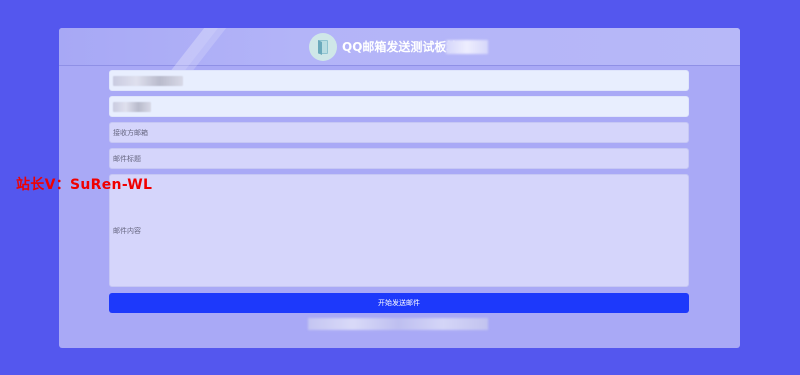  What do you see at coordinates (127, 158) in the screenshot?
I see `subject-placeholder: 邮件标题` at bounding box center [127, 158].